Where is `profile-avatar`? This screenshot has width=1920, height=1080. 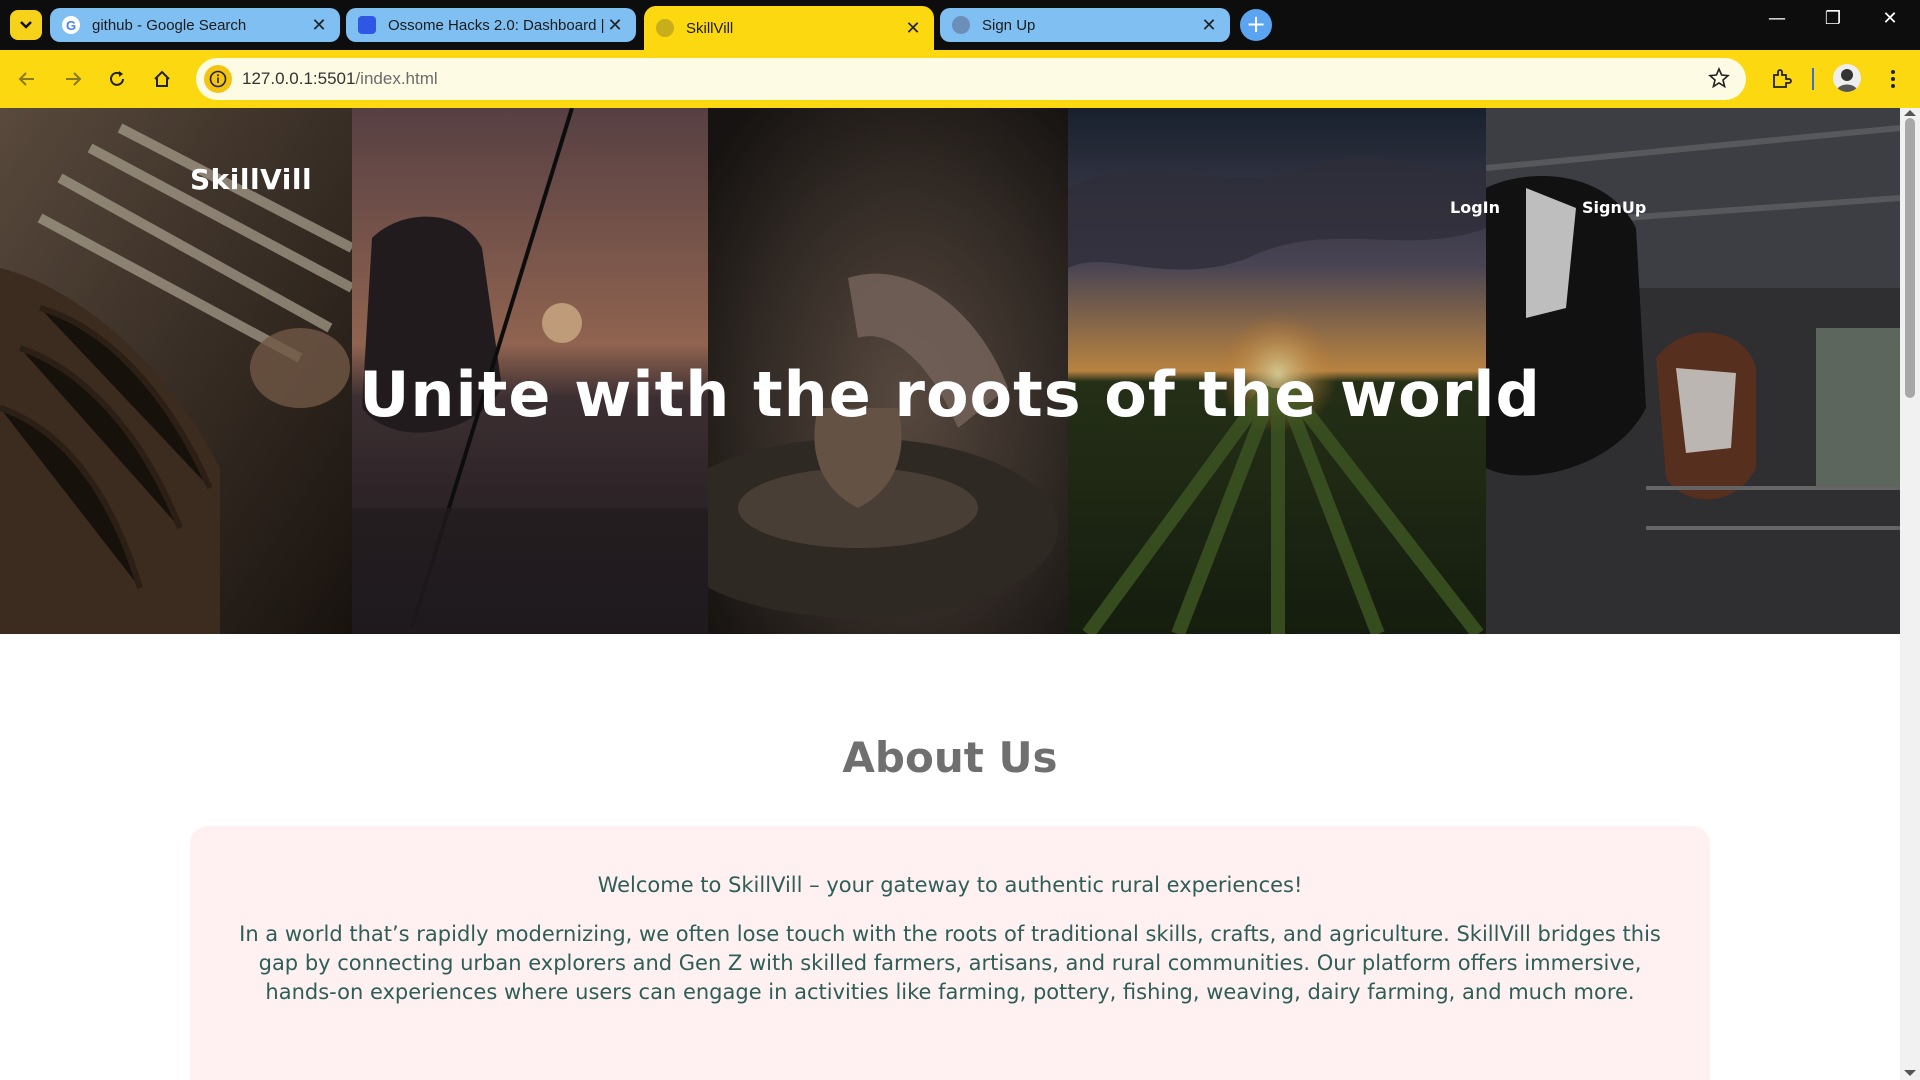
profile-avatar is located at coordinates (1847, 78).